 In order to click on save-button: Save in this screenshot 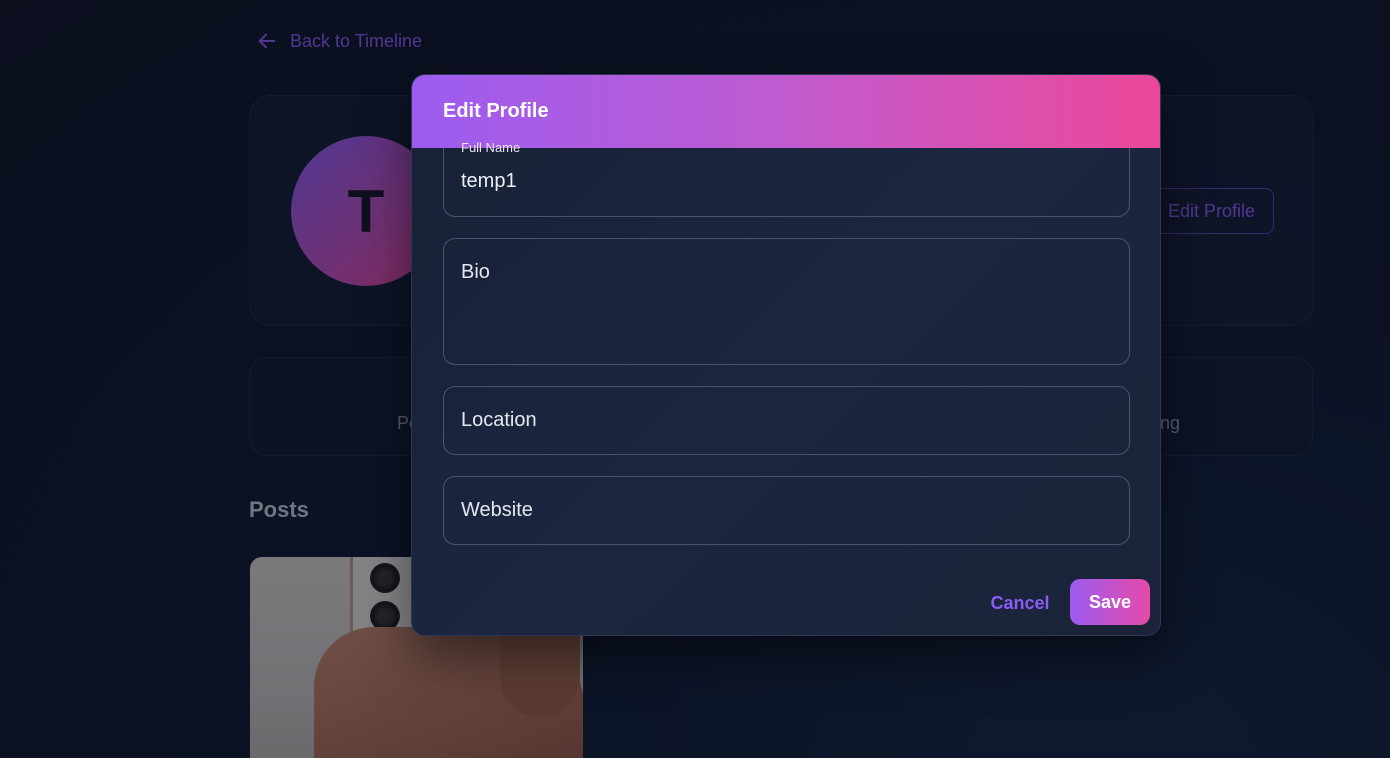, I will do `click(1110, 602)`.